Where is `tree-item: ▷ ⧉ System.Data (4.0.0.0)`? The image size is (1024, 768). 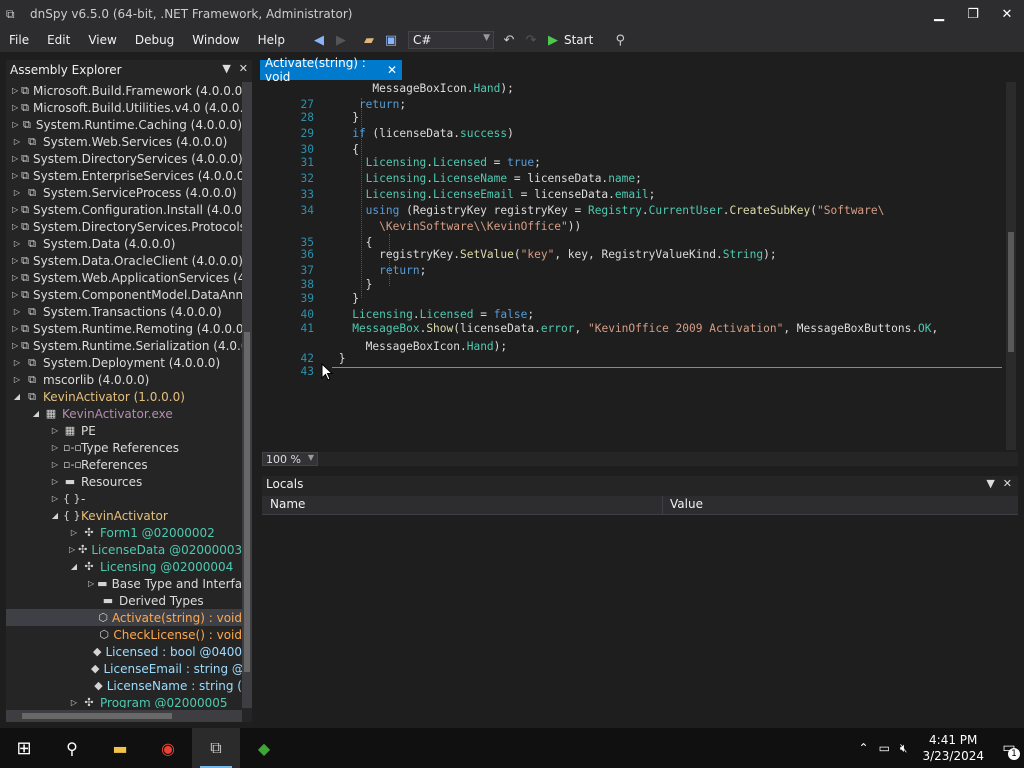 tree-item: ▷ ⧉ System.Data (4.0.0.0) is located at coordinates (124, 243).